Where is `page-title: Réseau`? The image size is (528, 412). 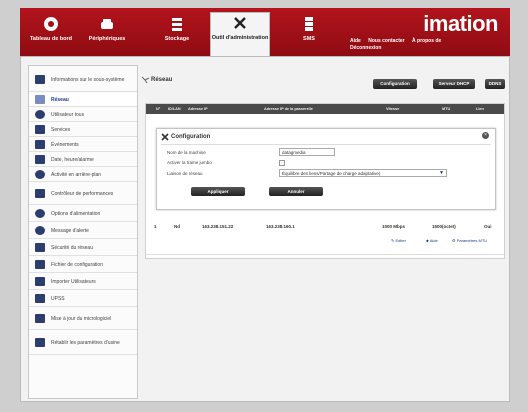
page-title: Réseau is located at coordinates (162, 80).